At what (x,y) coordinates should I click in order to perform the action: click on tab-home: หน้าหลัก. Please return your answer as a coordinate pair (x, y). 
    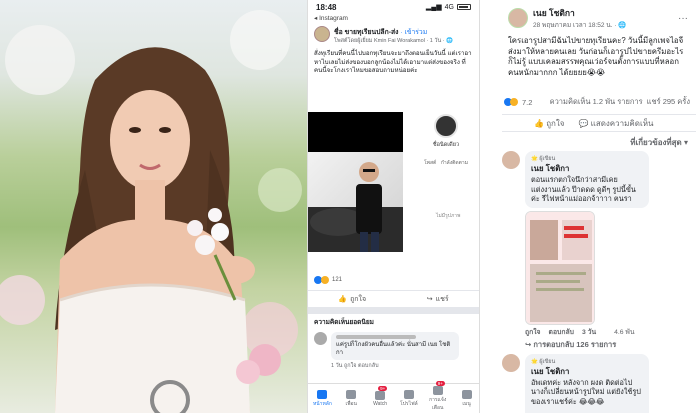
    Looking at the image, I should click on (322, 398).